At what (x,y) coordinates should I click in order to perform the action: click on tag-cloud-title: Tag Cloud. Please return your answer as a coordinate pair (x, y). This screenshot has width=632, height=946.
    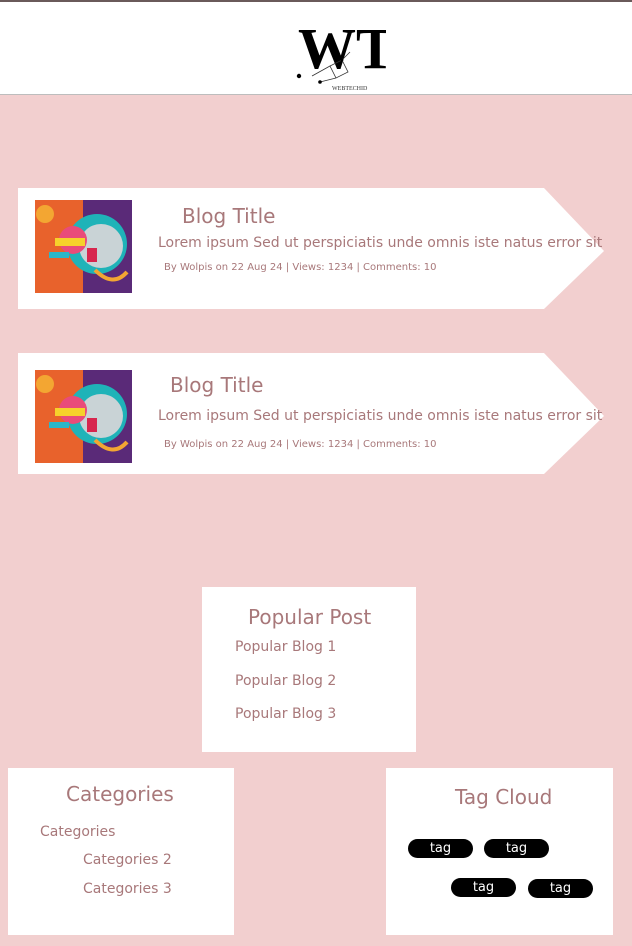
    Looking at the image, I should click on (504, 797).